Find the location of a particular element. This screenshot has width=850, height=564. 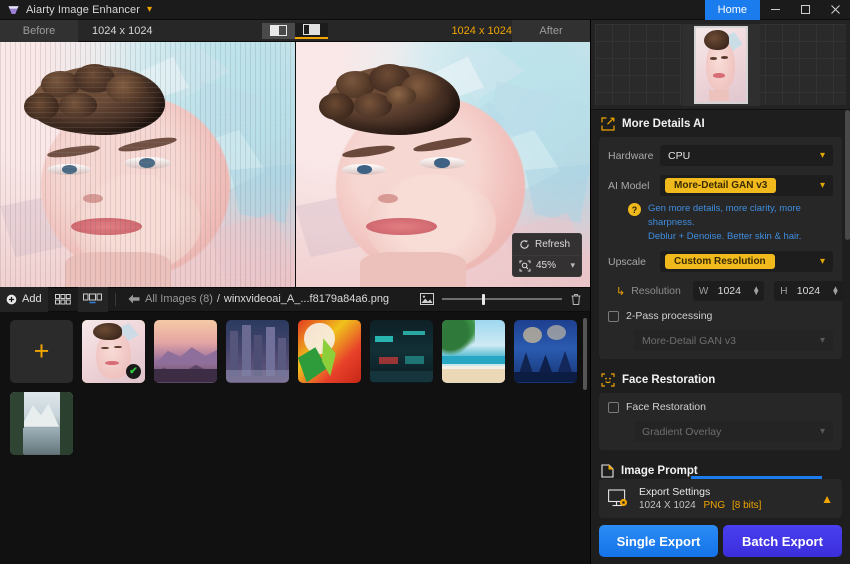

zoom-control: 45% ▾ is located at coordinates (547, 265).